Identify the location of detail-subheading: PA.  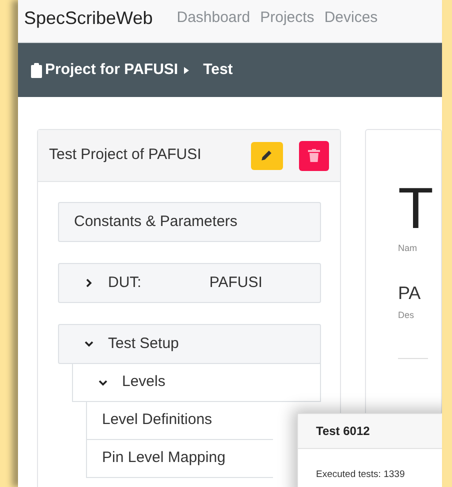
(409, 293).